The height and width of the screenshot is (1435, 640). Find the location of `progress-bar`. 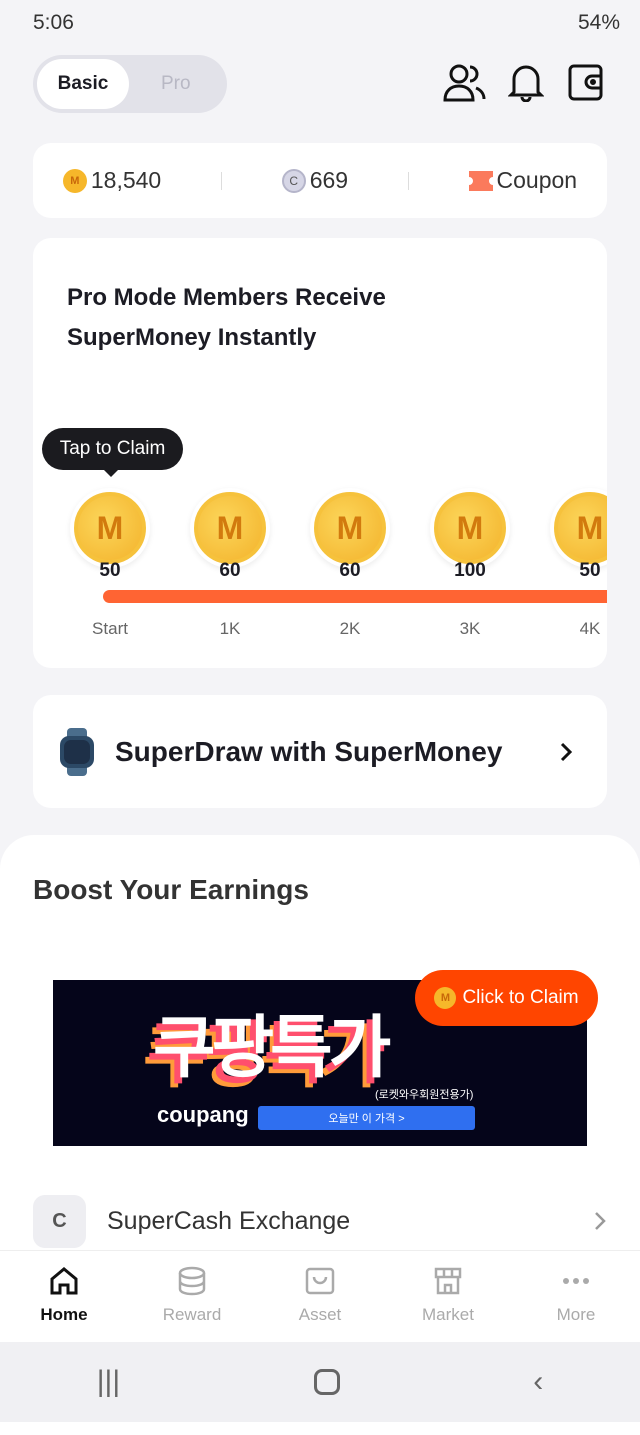

progress-bar is located at coordinates (355, 596).